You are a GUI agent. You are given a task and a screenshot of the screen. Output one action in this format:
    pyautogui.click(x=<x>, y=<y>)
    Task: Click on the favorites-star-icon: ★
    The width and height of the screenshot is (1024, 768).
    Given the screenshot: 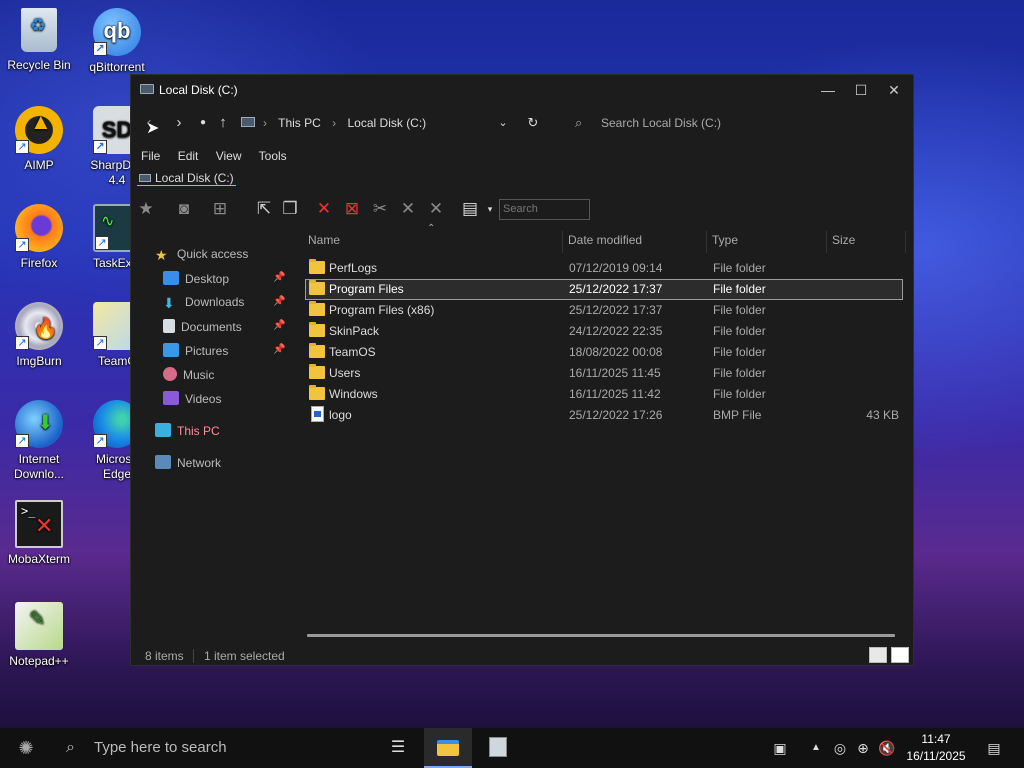 What is the action you would take?
    pyautogui.click(x=146, y=209)
    